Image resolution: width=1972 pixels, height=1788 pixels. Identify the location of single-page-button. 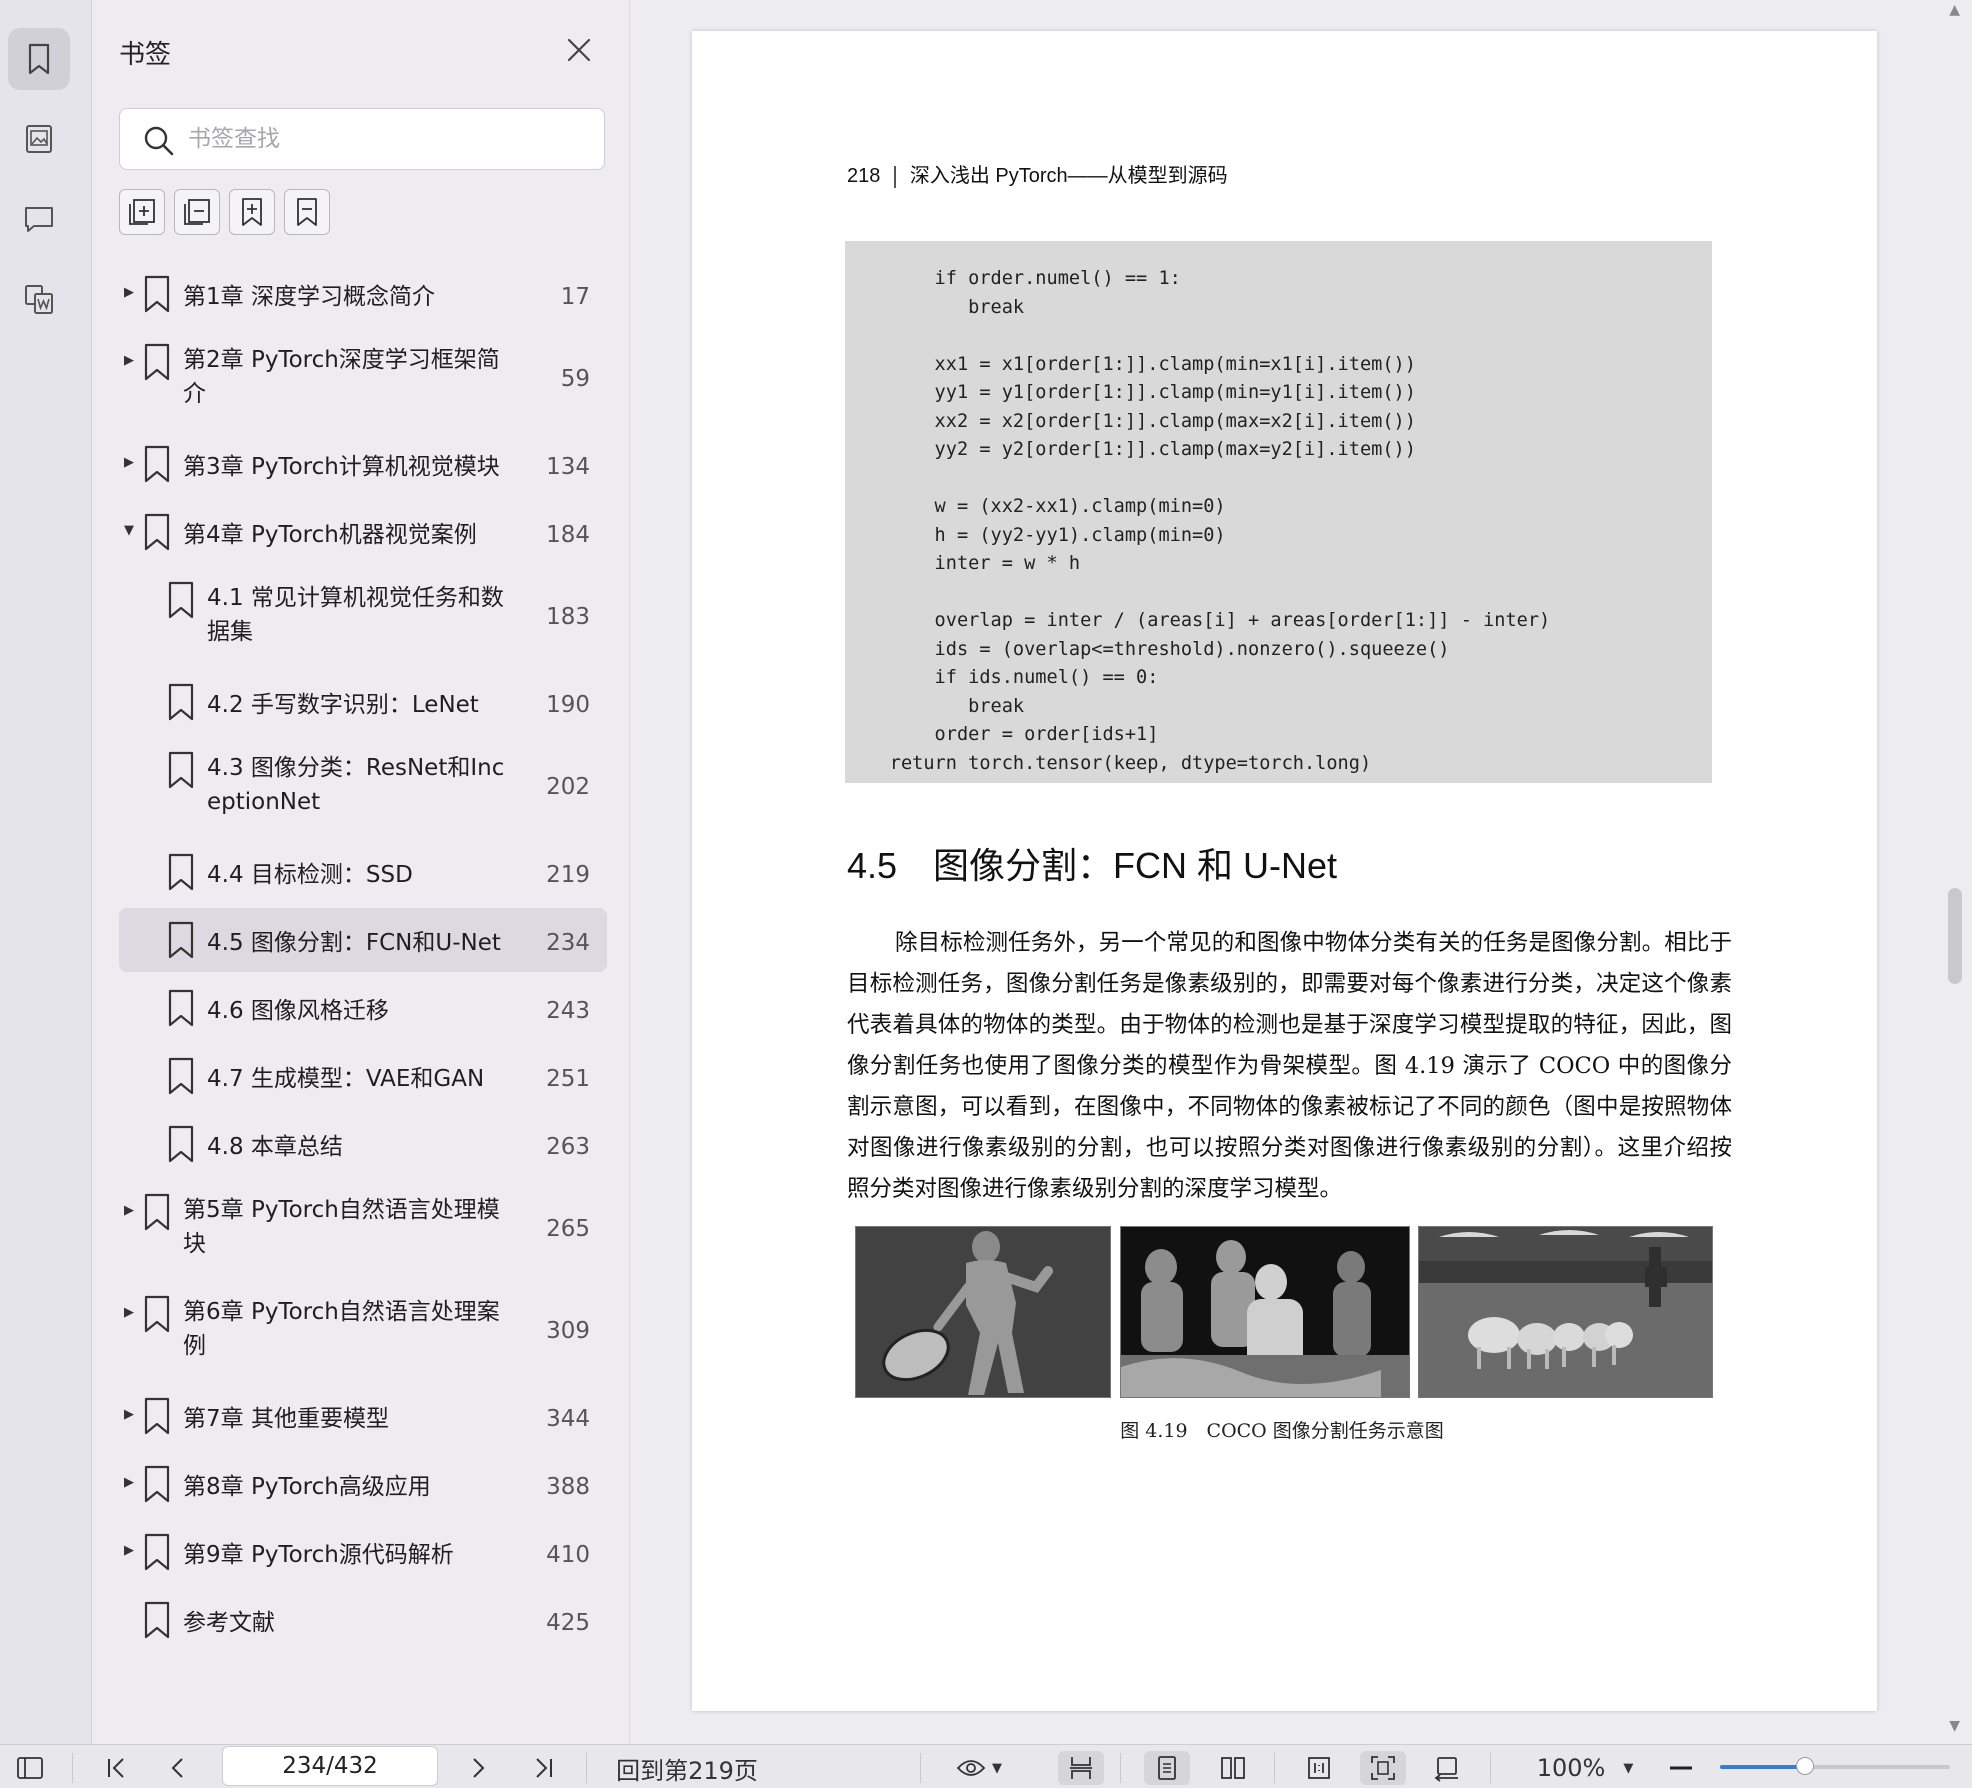
(1167, 1768).